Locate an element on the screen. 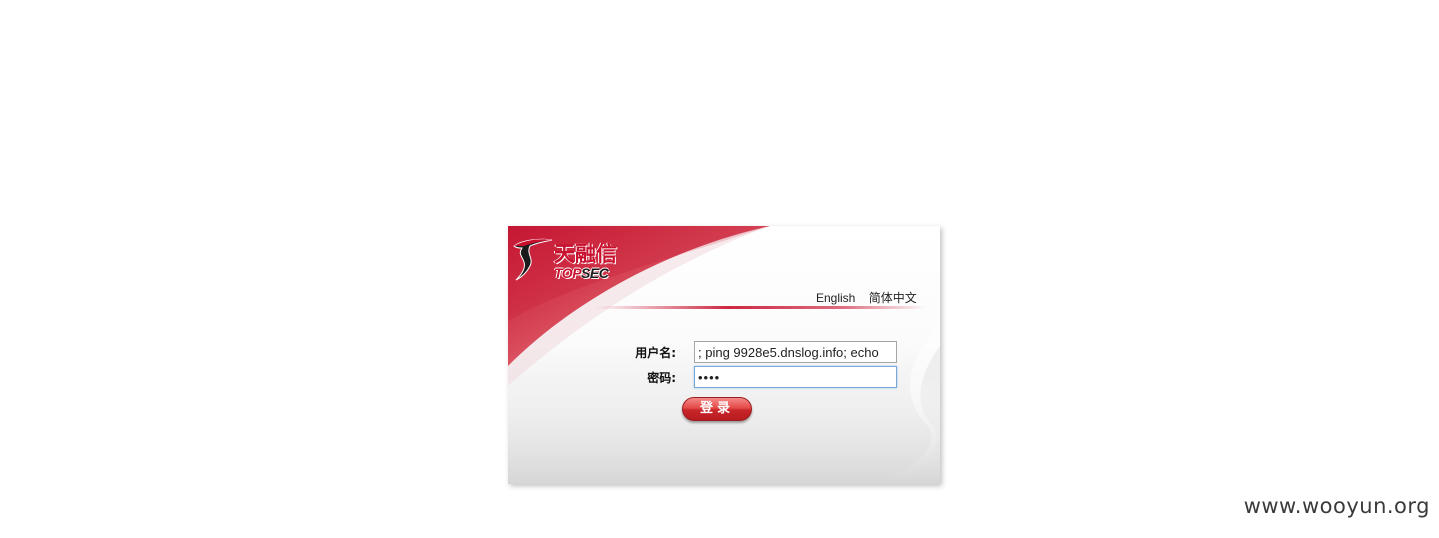 This screenshot has height=538, width=1439. language-english-link: English is located at coordinates (835, 298).